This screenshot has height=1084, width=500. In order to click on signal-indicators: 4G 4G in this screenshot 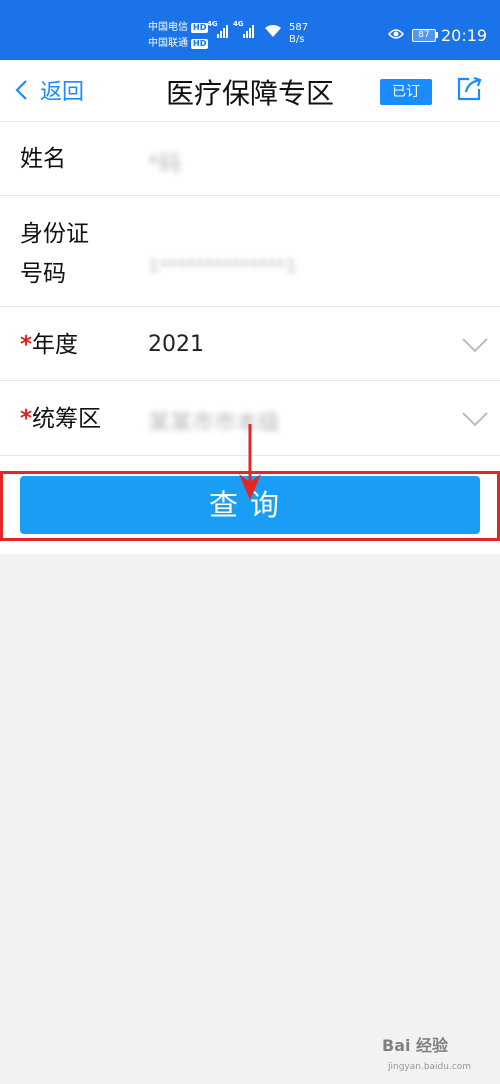, I will do `click(244, 29)`.